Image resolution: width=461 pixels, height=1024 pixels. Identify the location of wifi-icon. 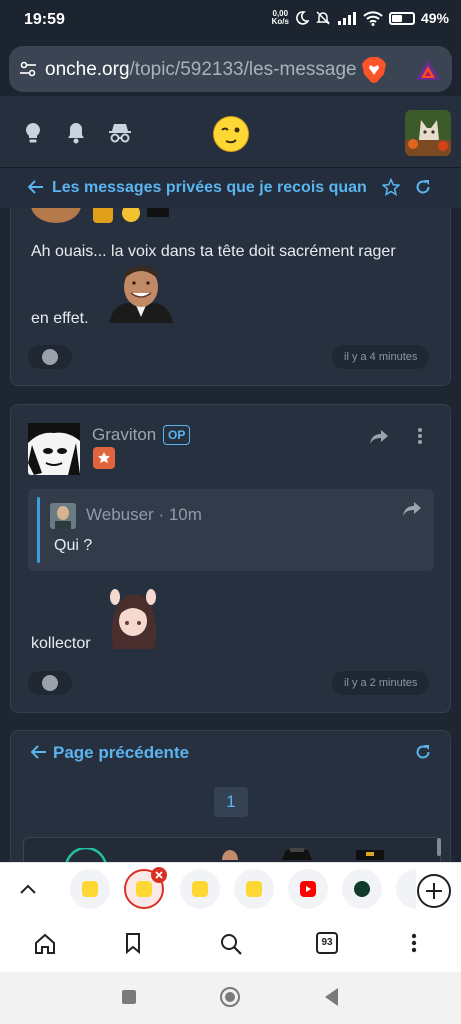
(373, 18).